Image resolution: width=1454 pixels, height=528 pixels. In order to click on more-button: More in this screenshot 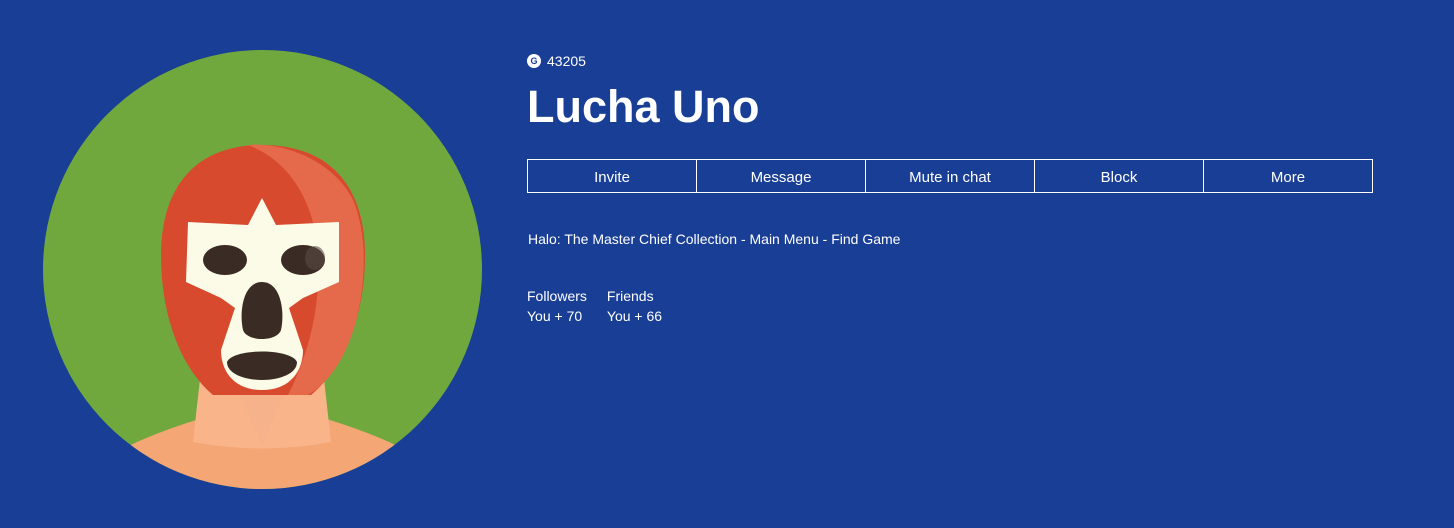, I will do `click(1288, 176)`.